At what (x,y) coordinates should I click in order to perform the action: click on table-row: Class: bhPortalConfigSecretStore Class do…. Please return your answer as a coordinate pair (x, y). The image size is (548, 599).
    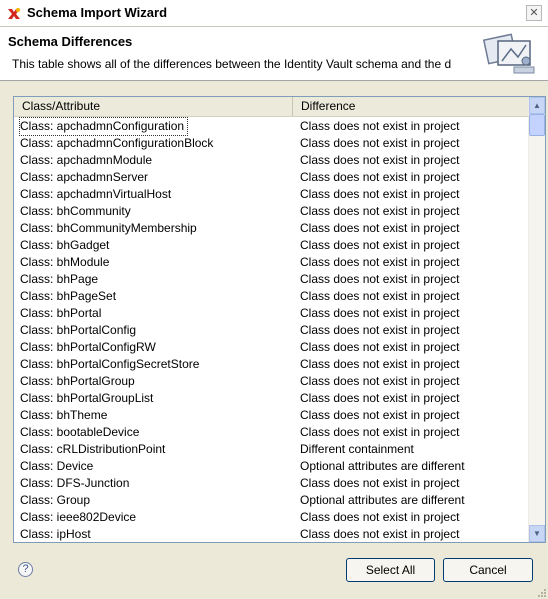
    Looking at the image, I should click on (271, 364).